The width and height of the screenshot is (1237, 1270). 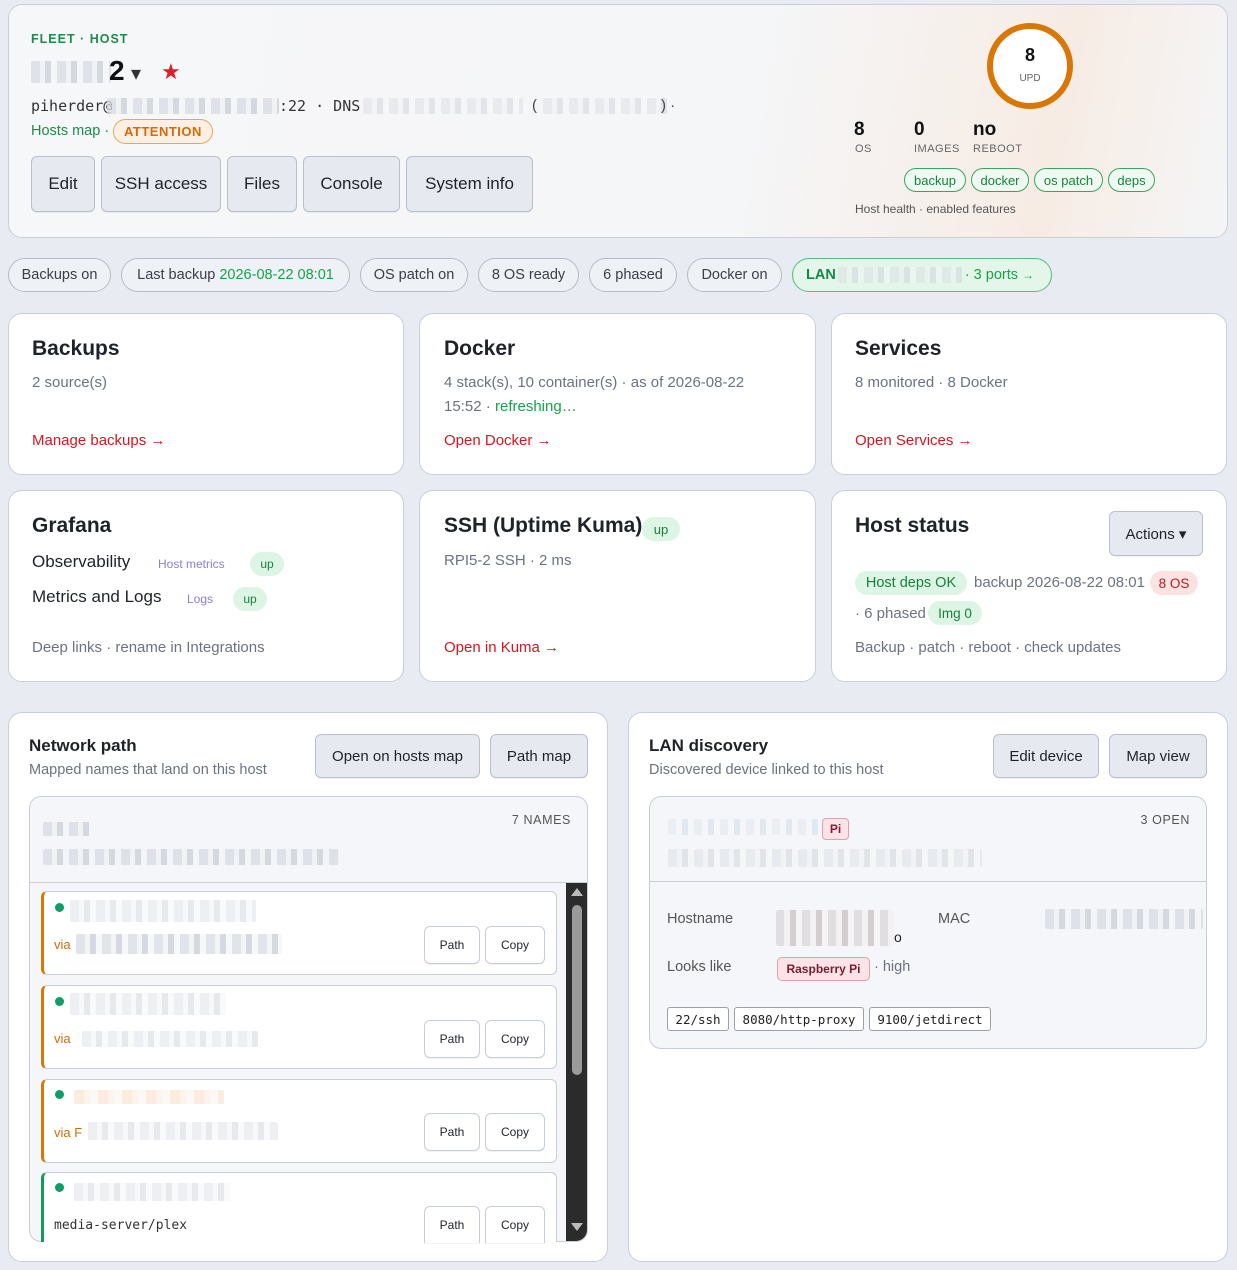 I want to click on last-backup-value: 2026-08-22 08:01, so click(x=276, y=275).